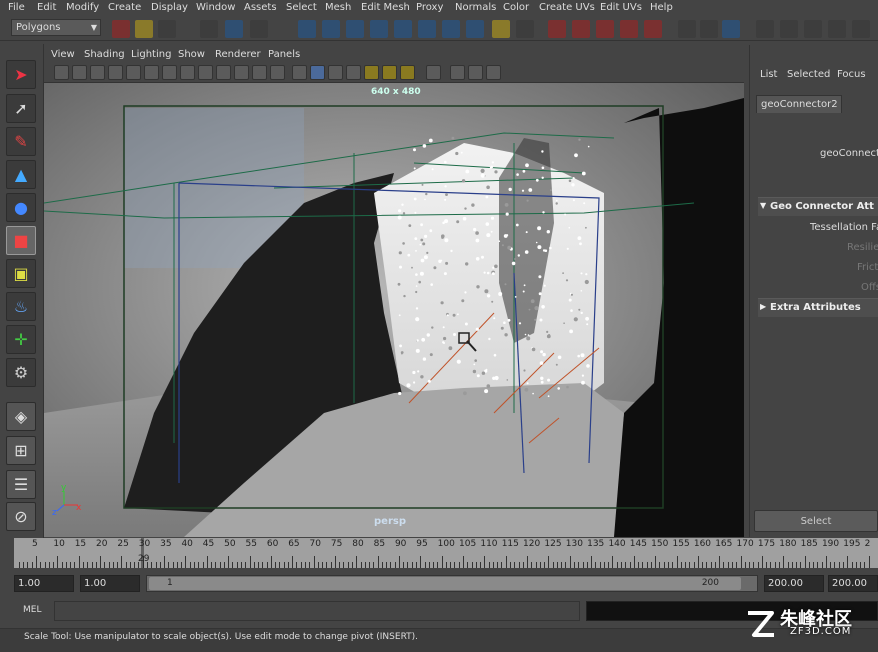 The height and width of the screenshot is (652, 878). What do you see at coordinates (621, 7) in the screenshot?
I see `menu-edit-uvs: Edit UVs` at bounding box center [621, 7].